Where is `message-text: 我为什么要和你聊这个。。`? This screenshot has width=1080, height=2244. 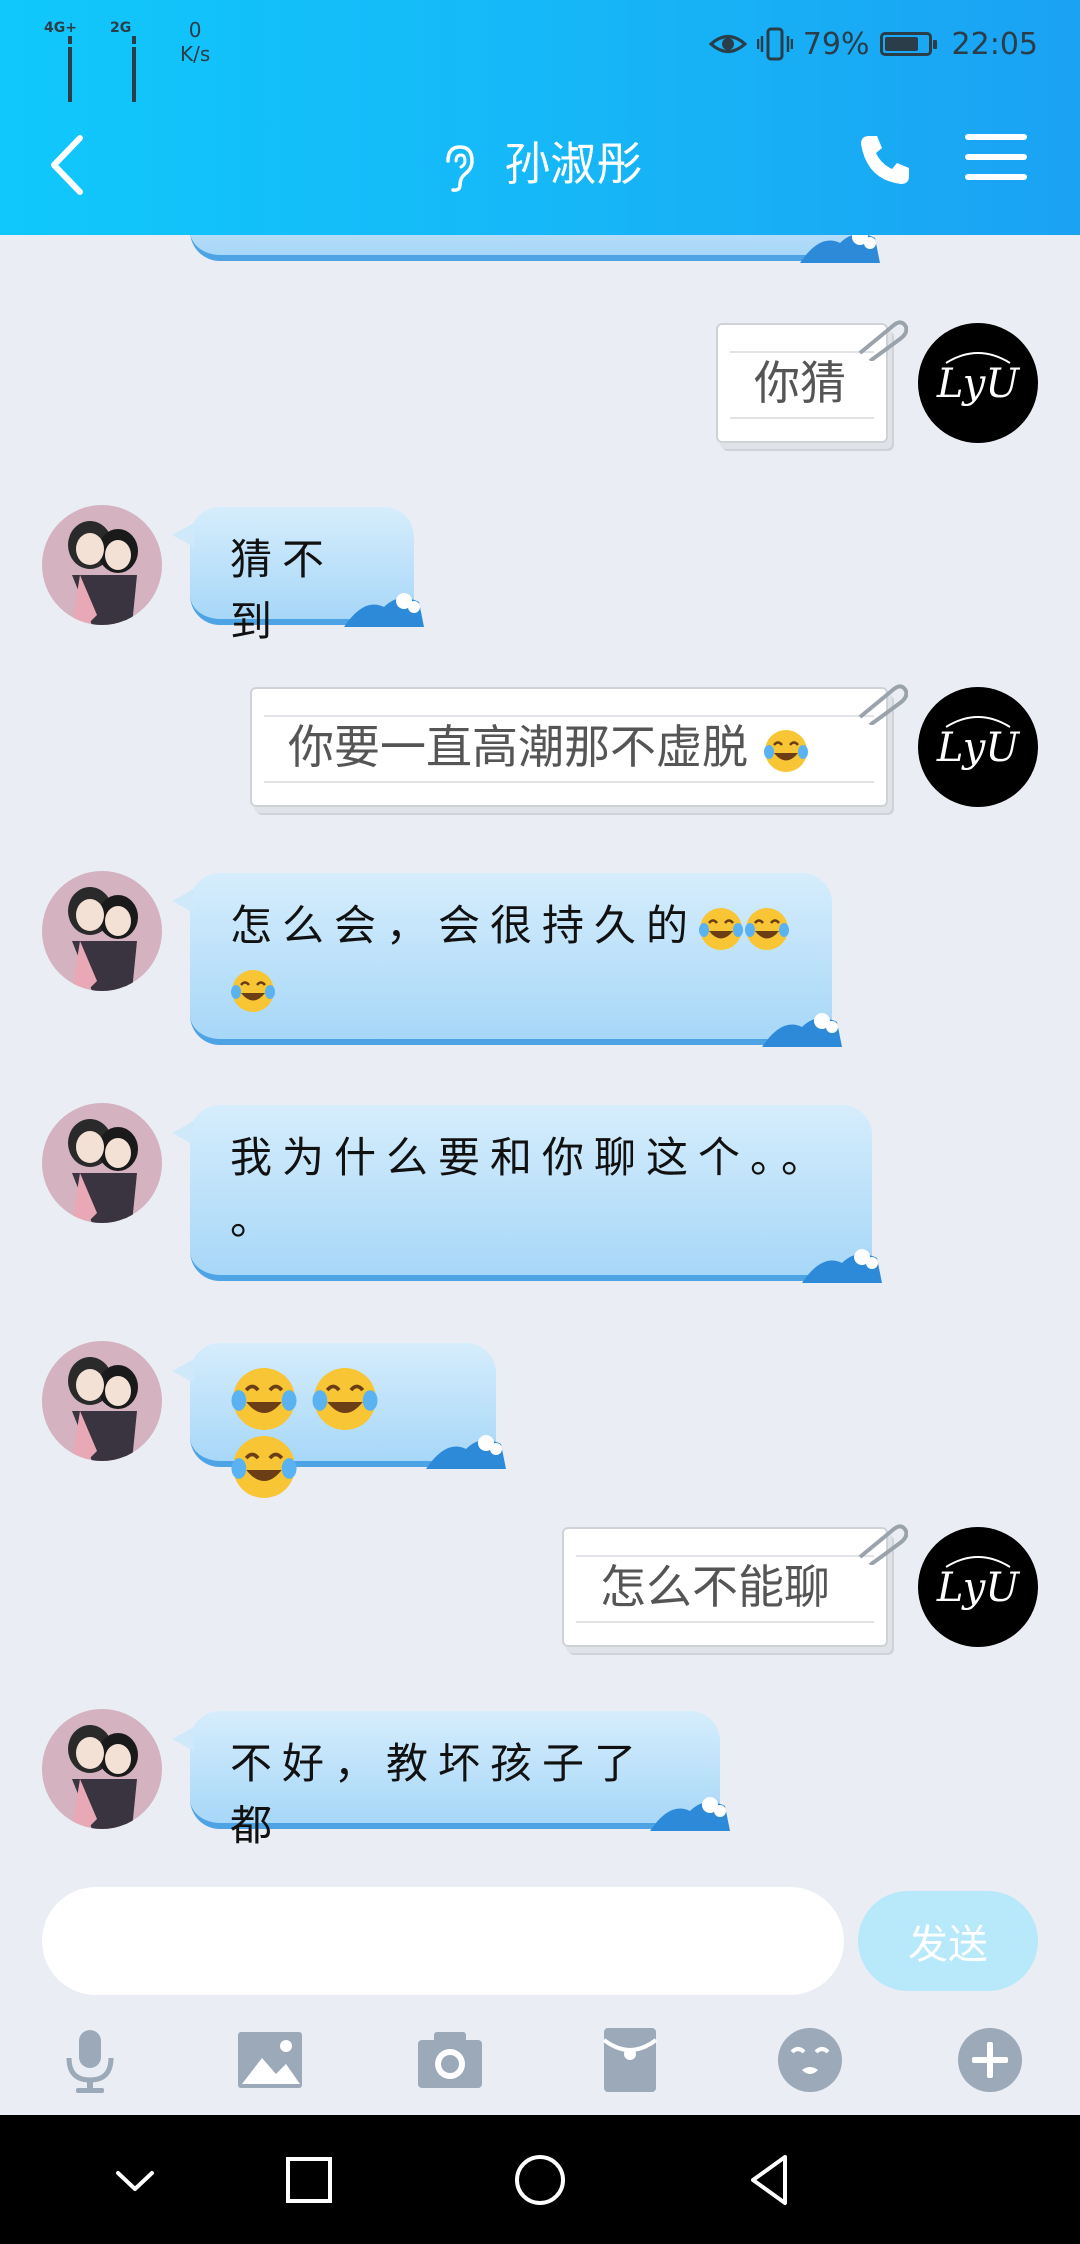 message-text: 我为什么要和你聊这个。。 is located at coordinates (532, 1157).